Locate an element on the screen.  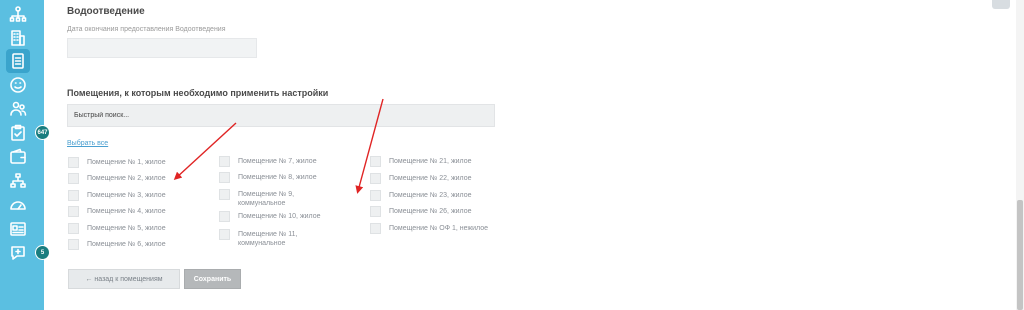
nav-clipboard-icon is located at coordinates (18, 133).